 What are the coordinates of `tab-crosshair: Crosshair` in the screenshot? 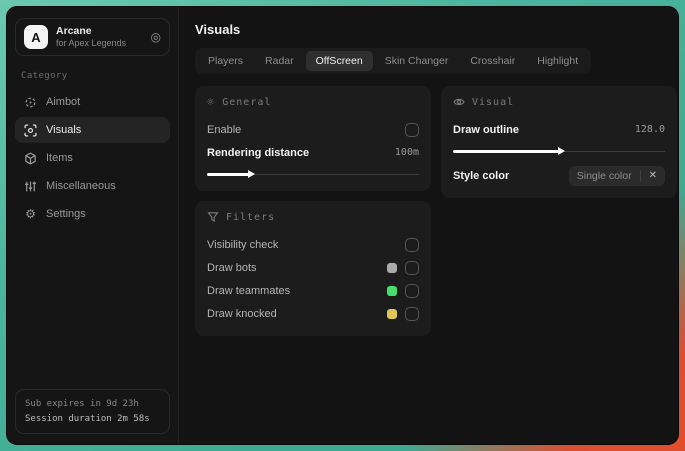 It's located at (492, 61).